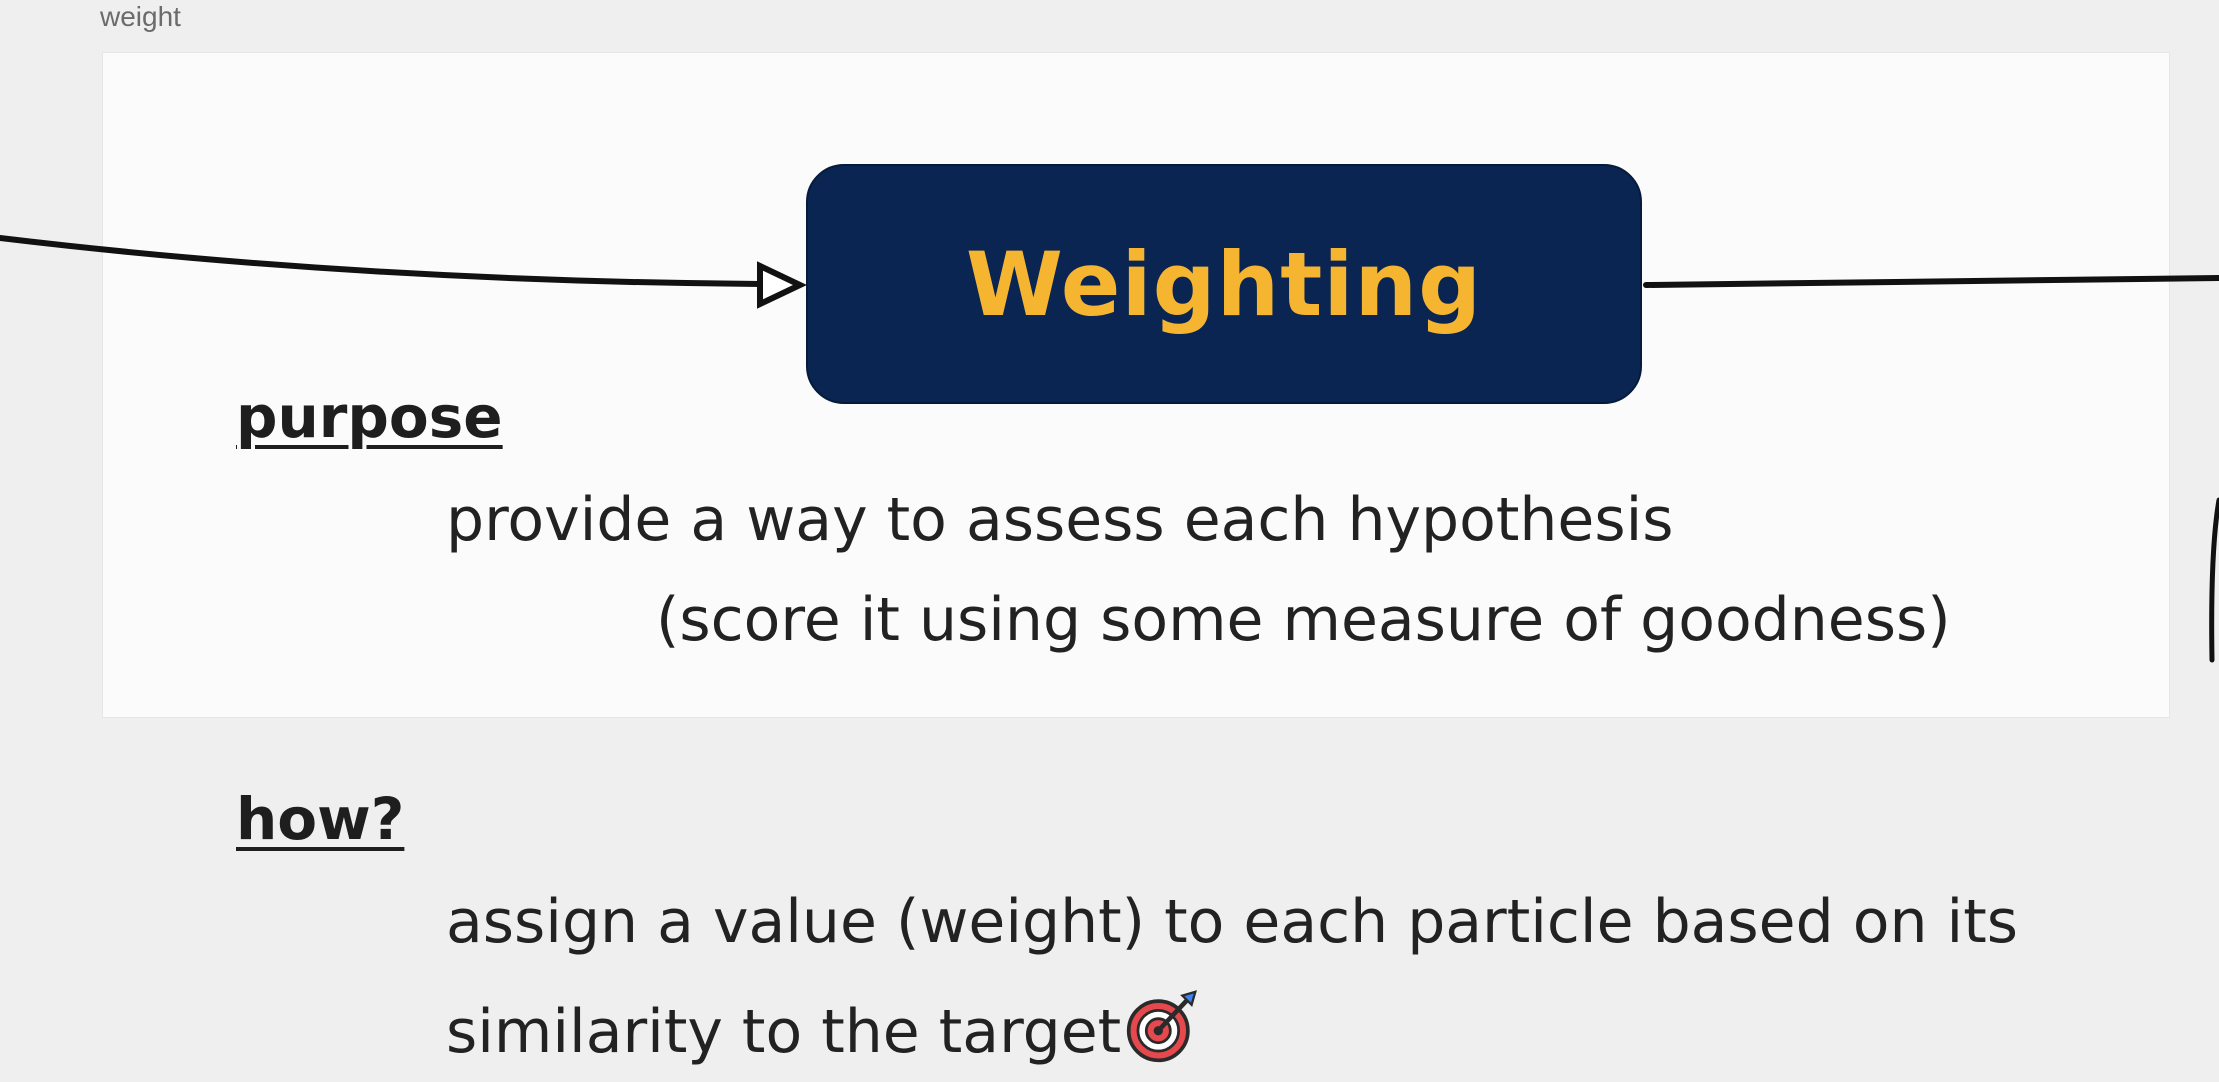  I want to click on node-title: Weighting, so click(1224, 284).